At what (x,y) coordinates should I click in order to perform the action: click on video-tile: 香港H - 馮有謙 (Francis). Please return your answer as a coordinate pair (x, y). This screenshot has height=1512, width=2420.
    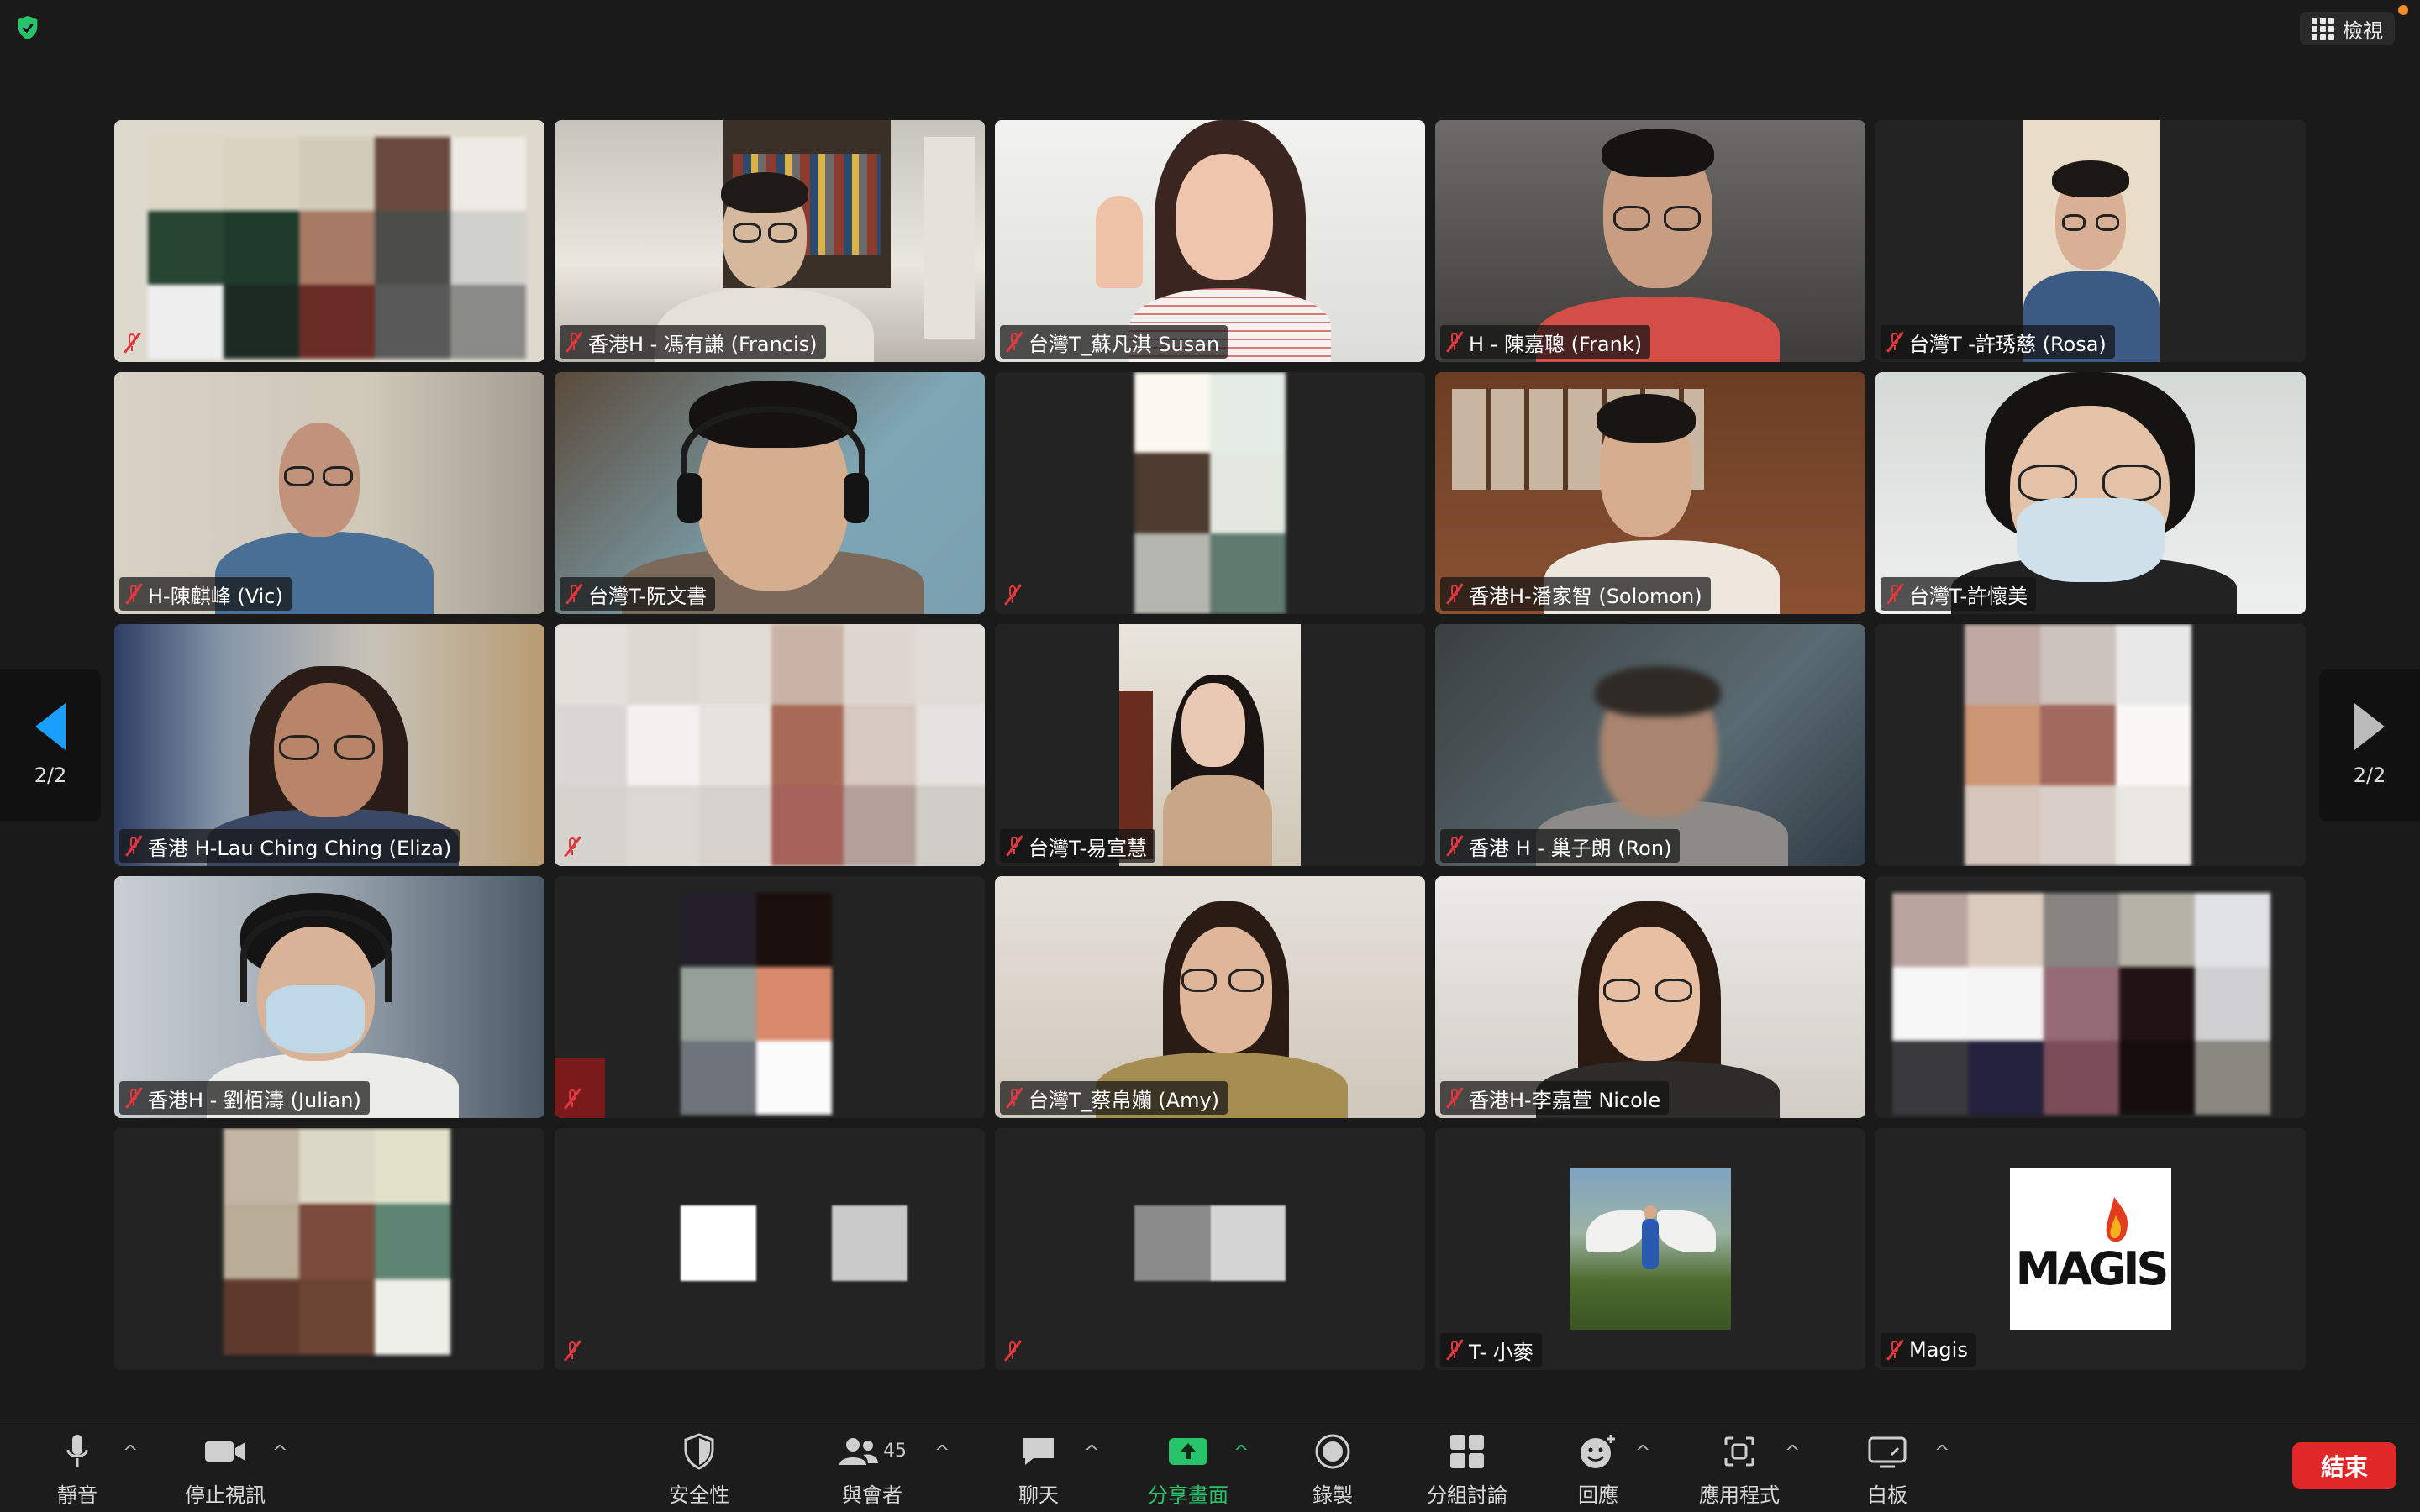
    Looking at the image, I should click on (770, 241).